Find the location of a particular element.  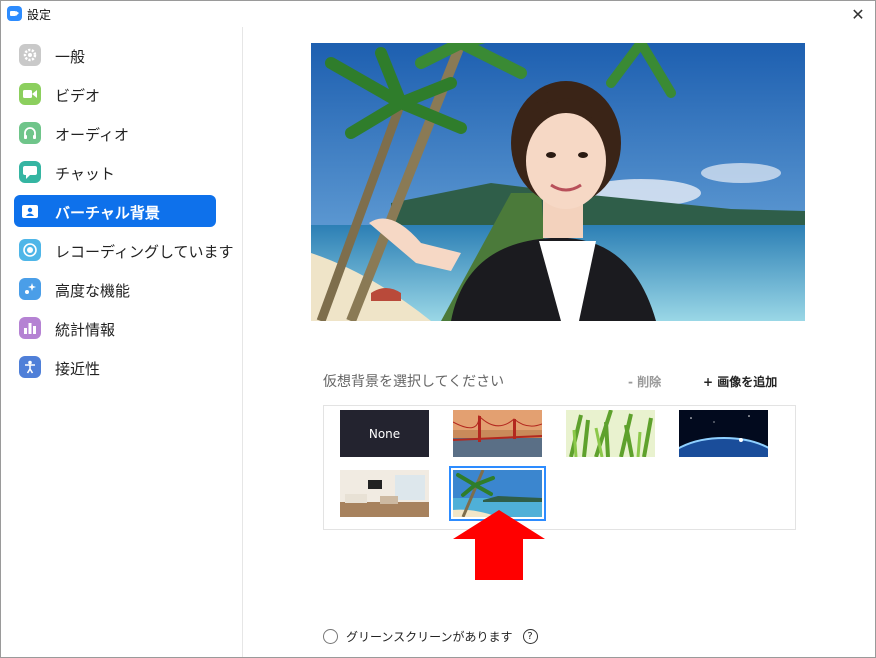

sidebar-item-label: チャット is located at coordinates (85, 174).